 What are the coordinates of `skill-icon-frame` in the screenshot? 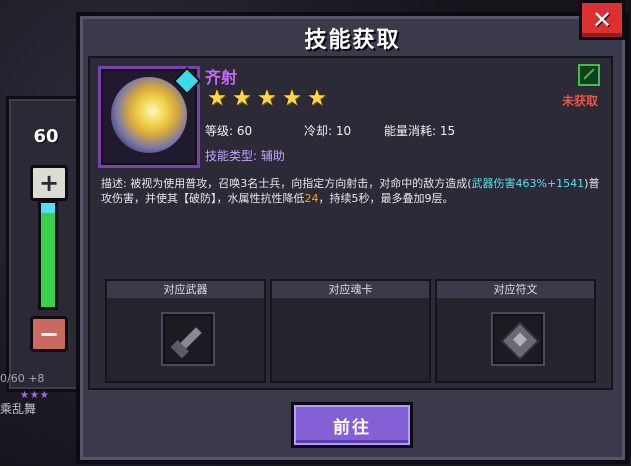 It's located at (150, 117).